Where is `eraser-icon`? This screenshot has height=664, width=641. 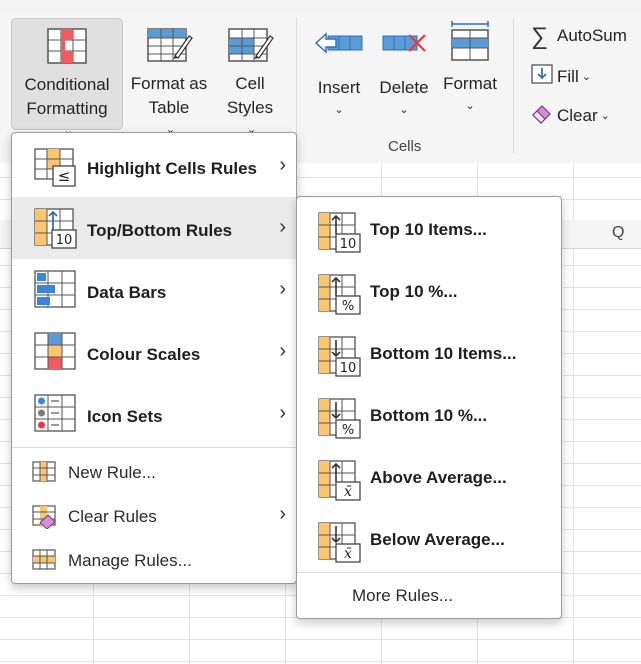
eraser-icon is located at coordinates (544, 116).